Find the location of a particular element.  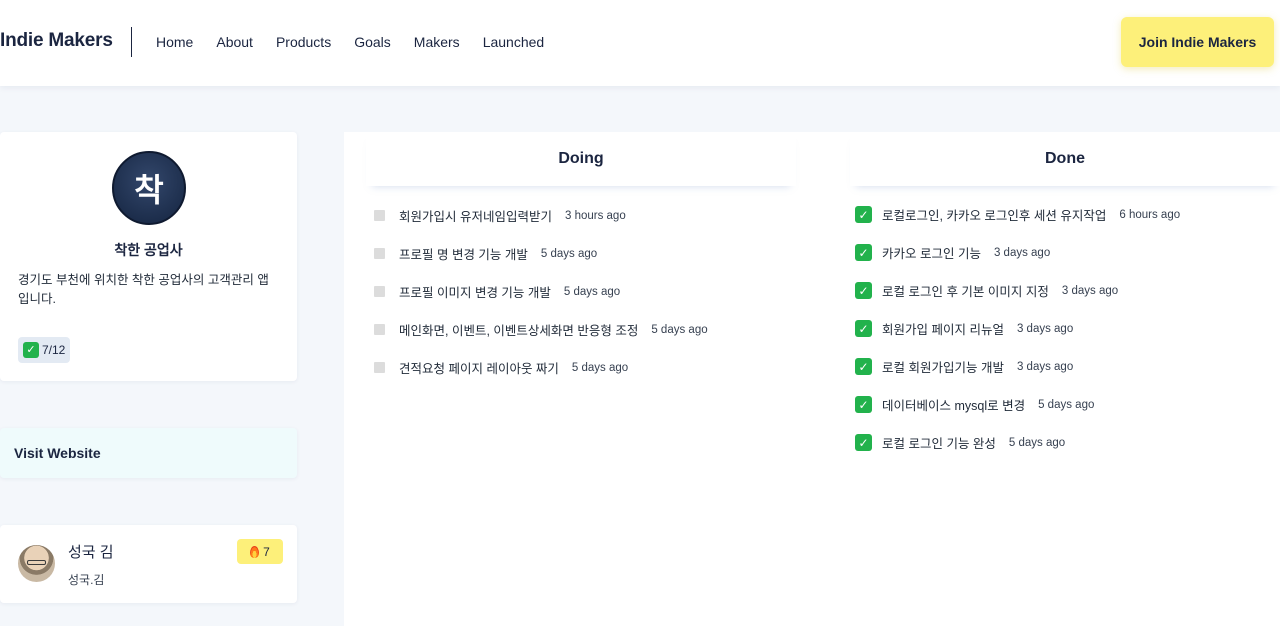

doing-task: 프로필 이미지 변경 기능 개발 5 days ago is located at coordinates (497, 291).